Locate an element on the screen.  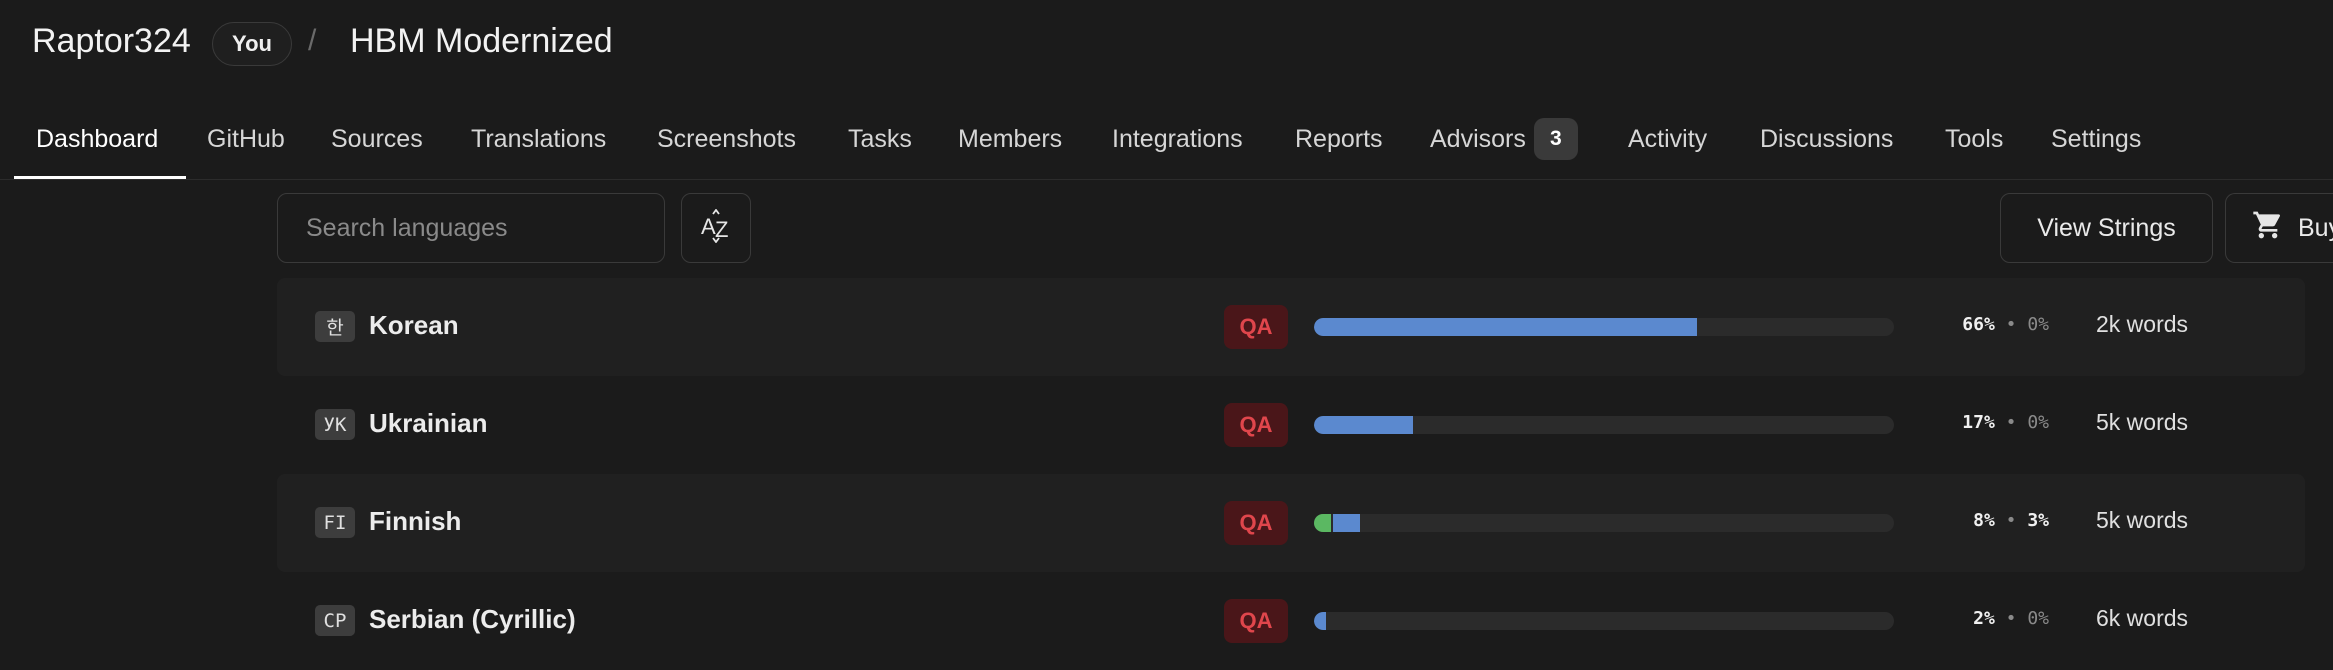
tab-label: Advisors is located at coordinates (1478, 138).